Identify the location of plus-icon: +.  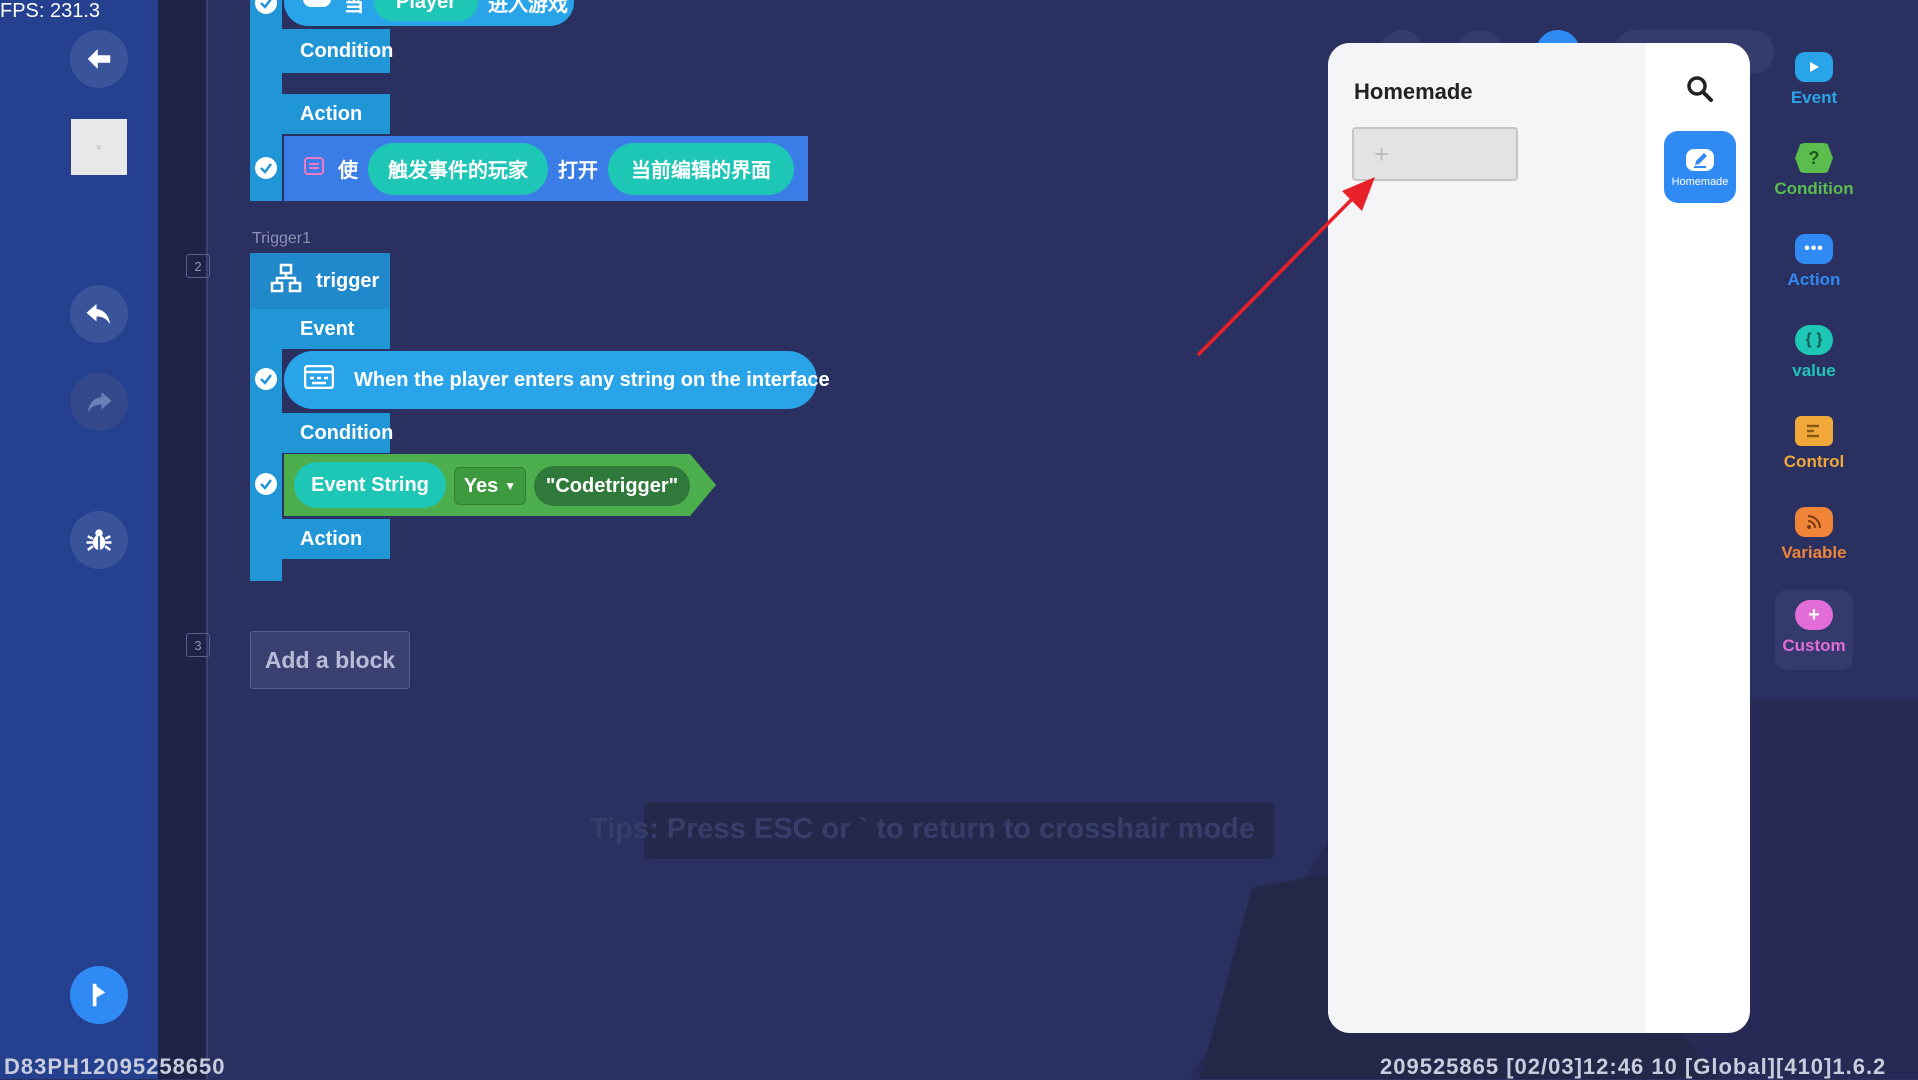
(1382, 153).